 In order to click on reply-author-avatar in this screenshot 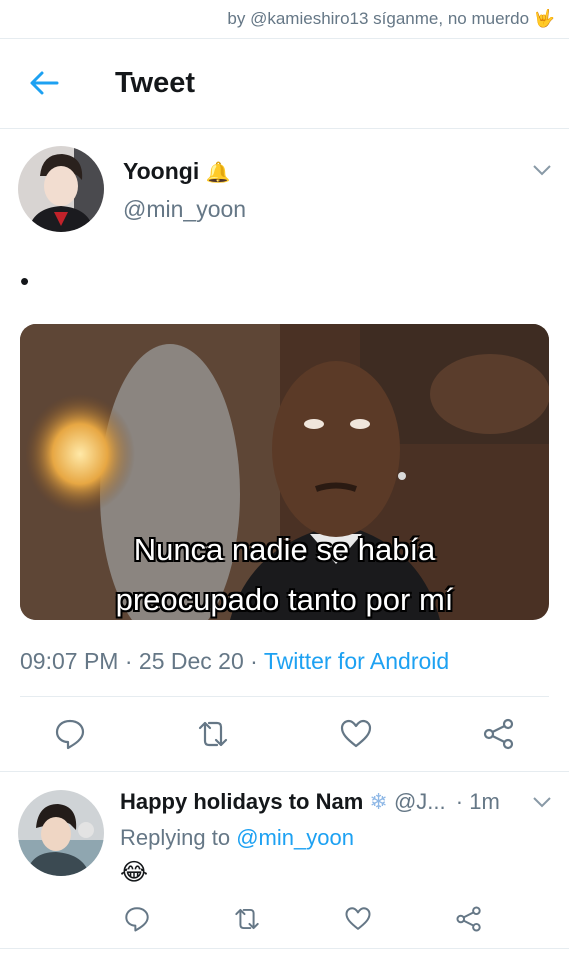, I will do `click(61, 833)`.